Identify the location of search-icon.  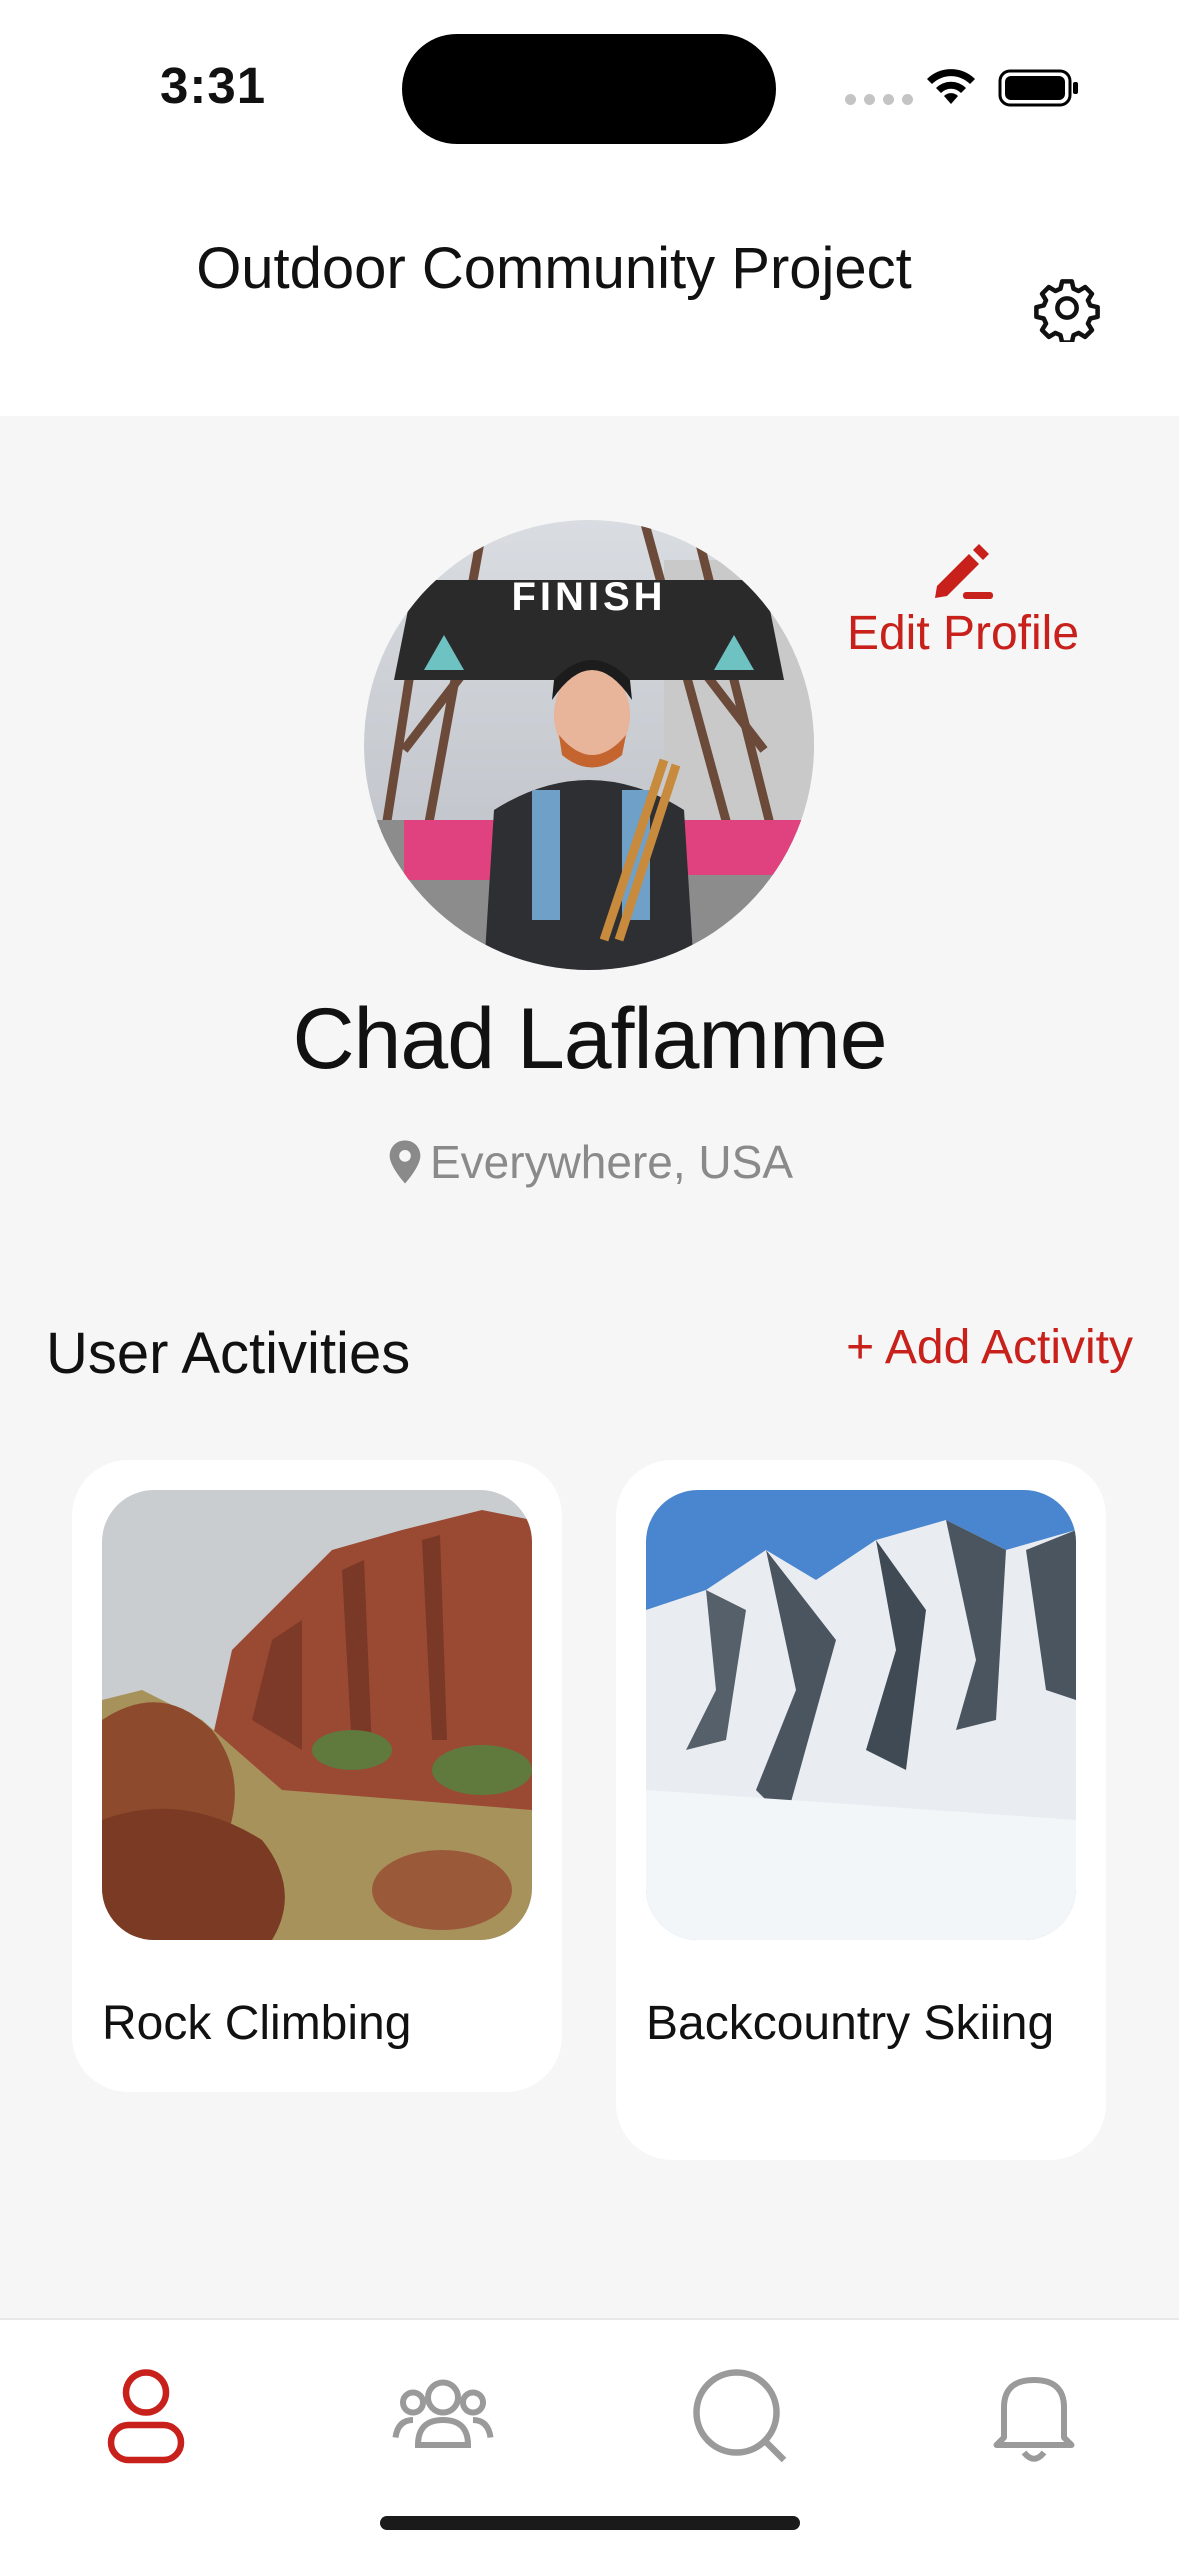
(740, 2416).